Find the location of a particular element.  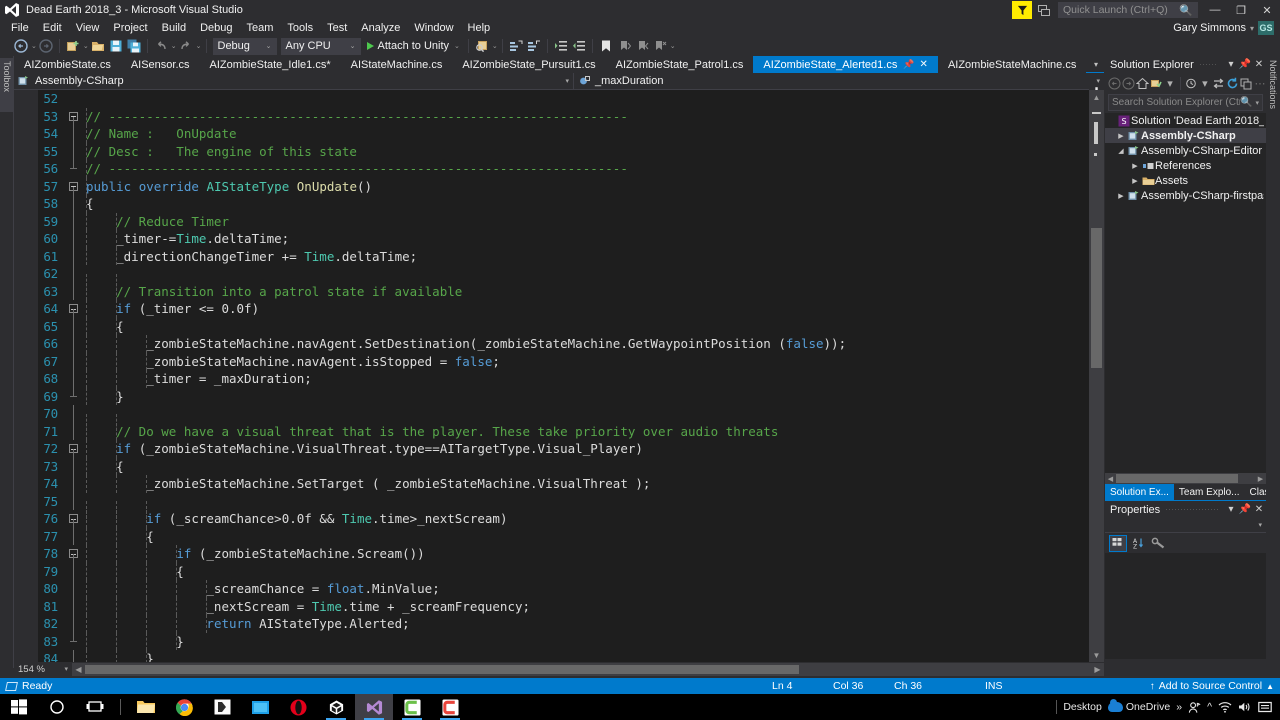

restore-button: ❐ is located at coordinates (1241, 10).